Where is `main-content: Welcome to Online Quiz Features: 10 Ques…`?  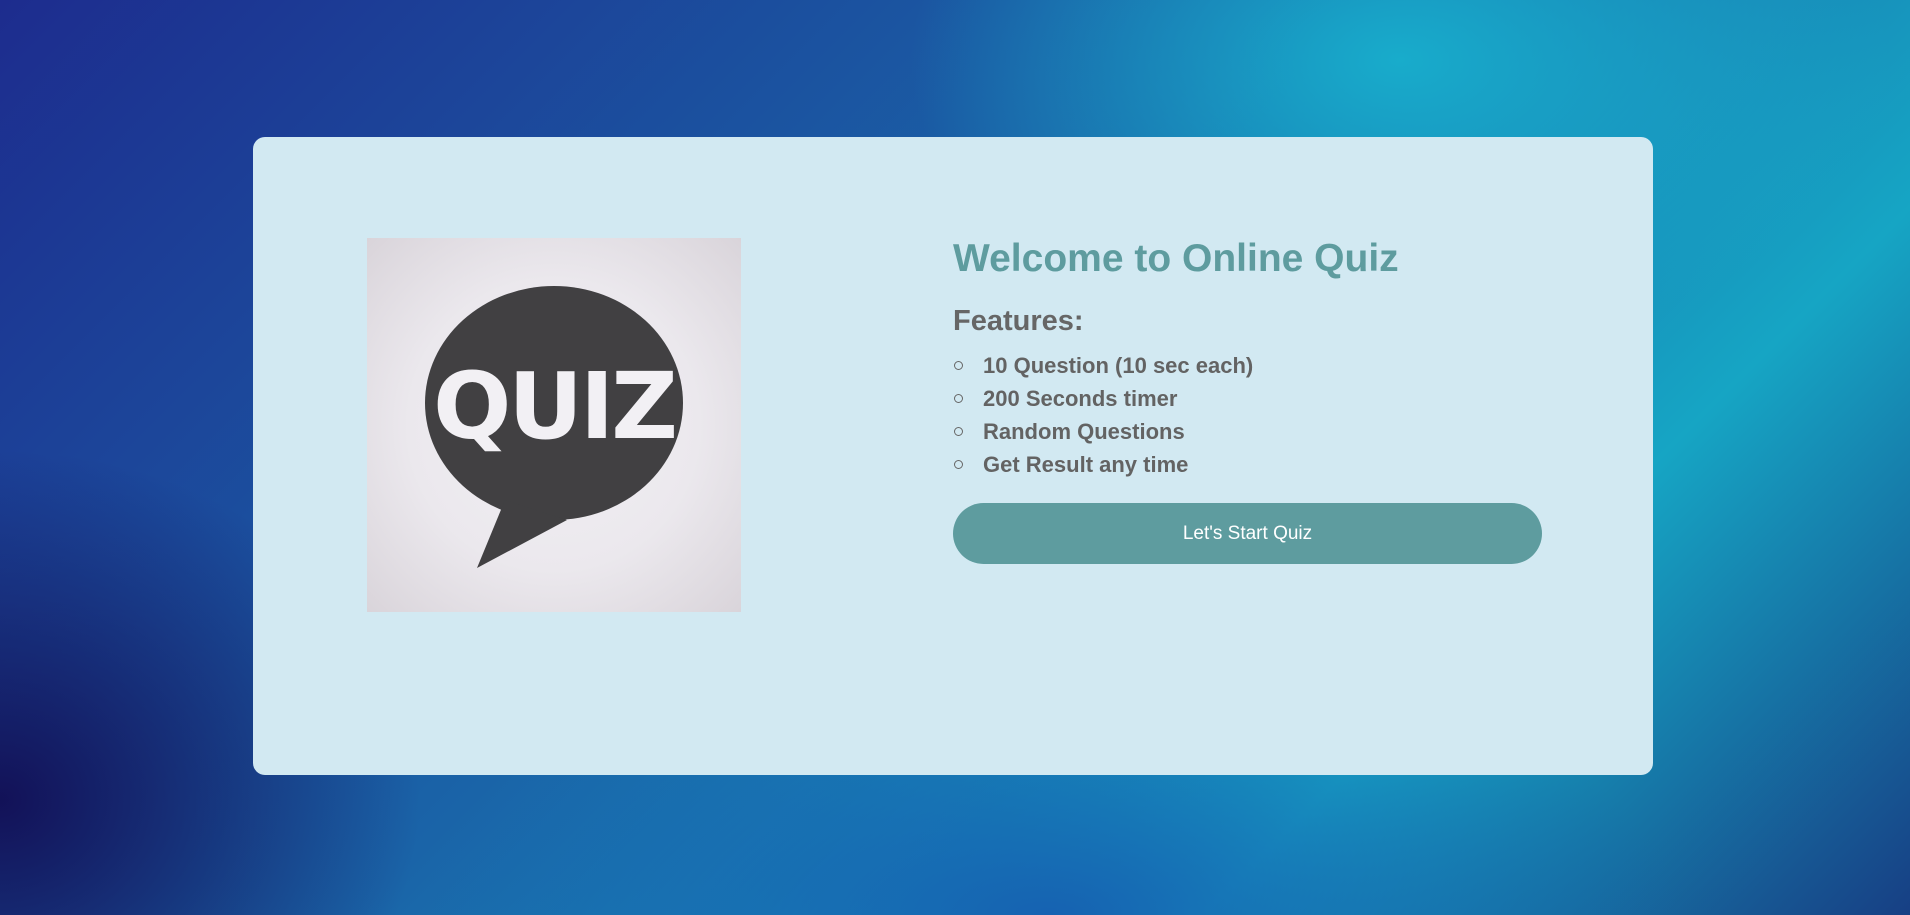
main-content: Welcome to Online Quiz Features: 10 Ques… is located at coordinates (1248, 399).